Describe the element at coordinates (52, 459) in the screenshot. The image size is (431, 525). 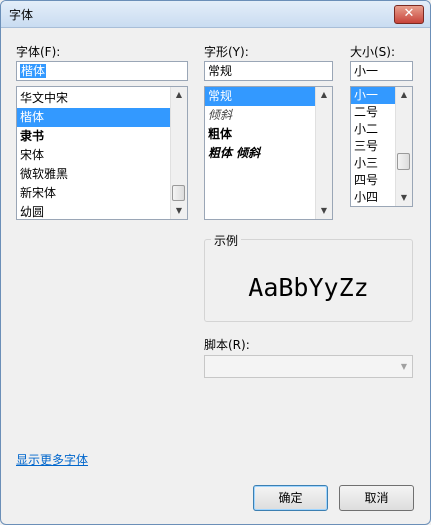
I see `show-more-fonts-link: 显示更多字体` at that location.